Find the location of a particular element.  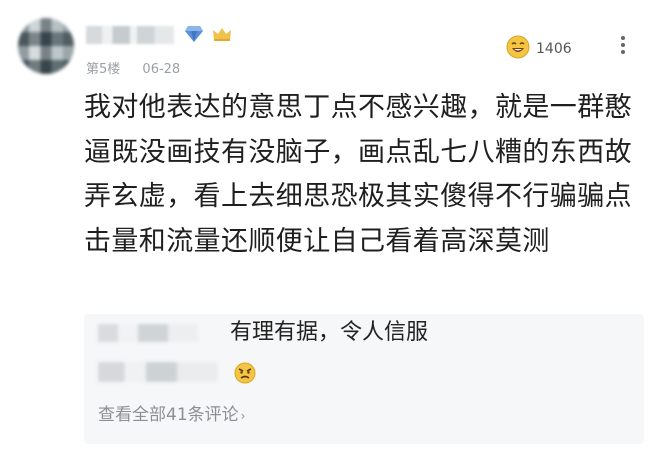

floor-label: 第5楼 is located at coordinates (103, 69).